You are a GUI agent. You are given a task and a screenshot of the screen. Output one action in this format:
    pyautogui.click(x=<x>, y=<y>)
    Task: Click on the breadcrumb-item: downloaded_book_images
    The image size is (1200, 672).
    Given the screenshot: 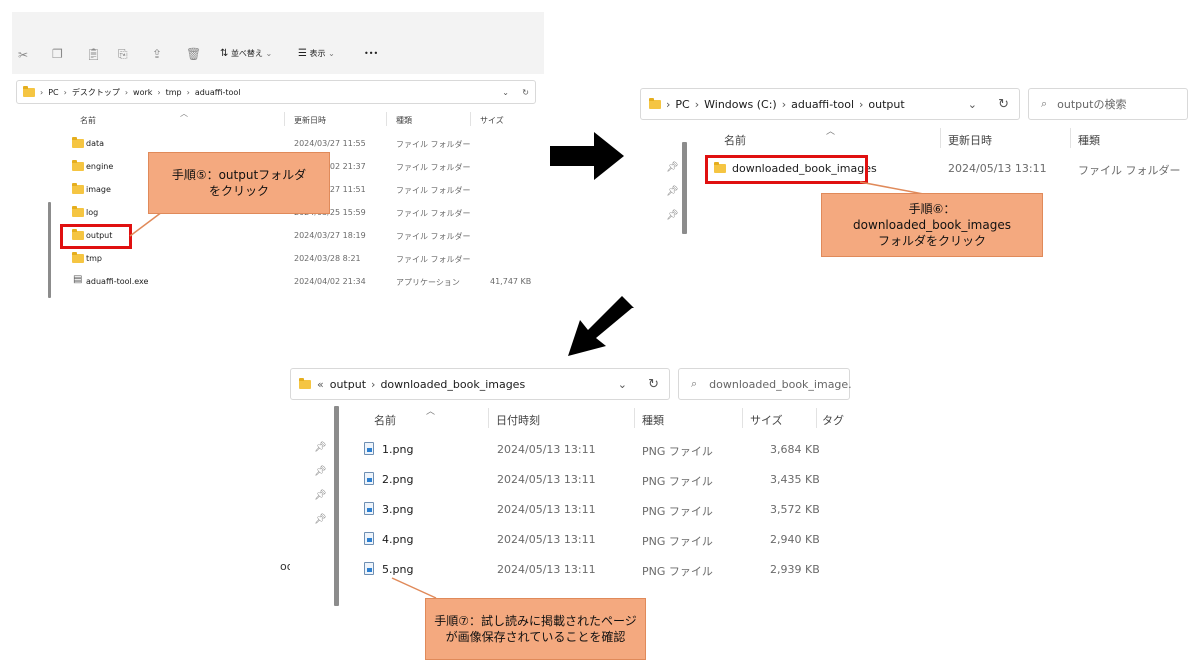 What is the action you would take?
    pyautogui.click(x=452, y=384)
    